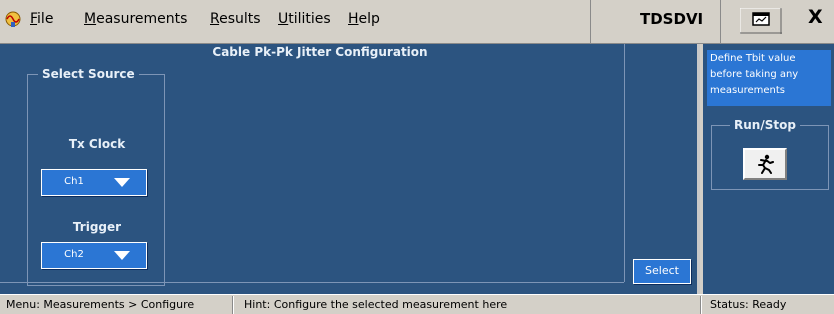 The image size is (834, 314). What do you see at coordinates (97, 227) in the screenshot?
I see `trigger-label: Trigger` at bounding box center [97, 227].